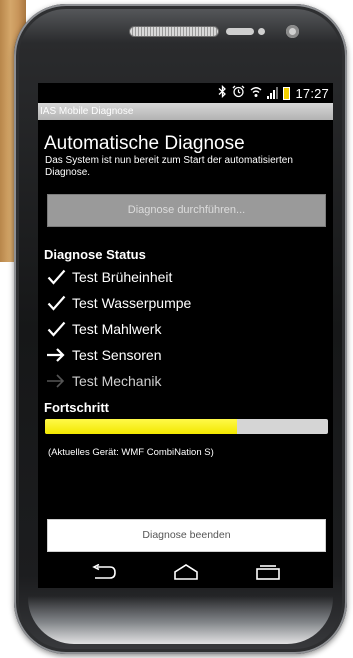  I want to click on bluetooth-icon, so click(222, 92).